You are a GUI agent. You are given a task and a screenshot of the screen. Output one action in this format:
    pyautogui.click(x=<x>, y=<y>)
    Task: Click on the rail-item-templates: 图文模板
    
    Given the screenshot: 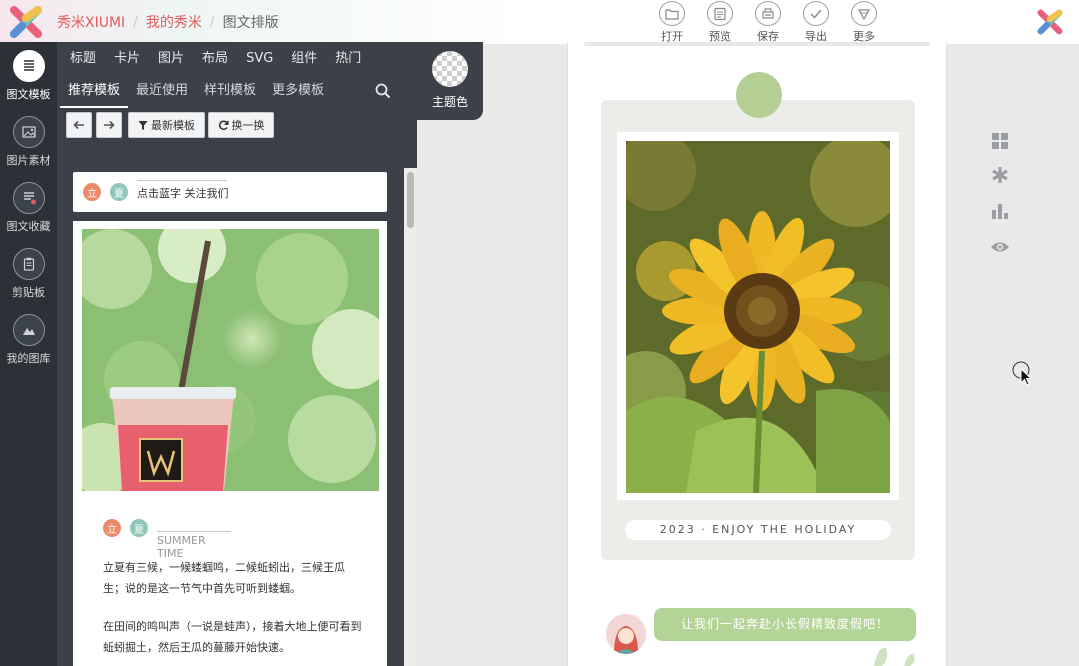 What is the action you would take?
    pyautogui.click(x=28, y=77)
    